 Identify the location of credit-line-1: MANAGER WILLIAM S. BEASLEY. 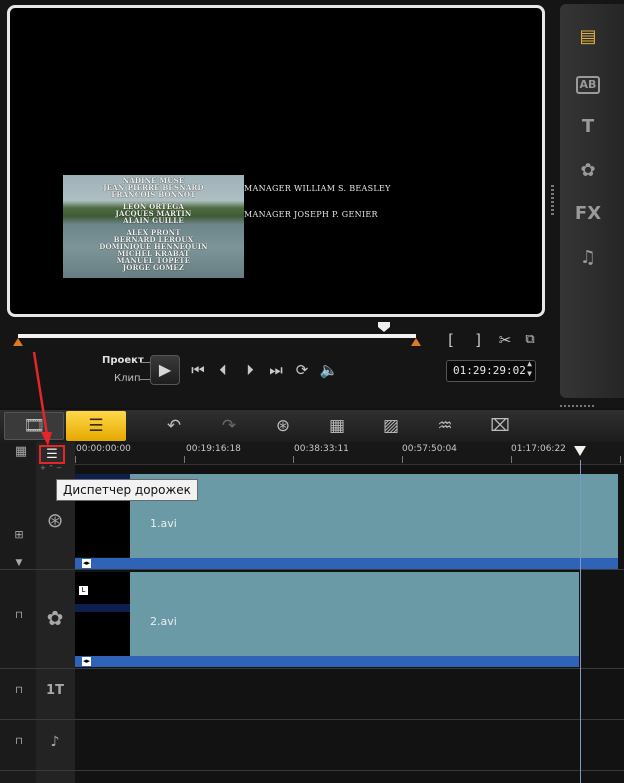
(317, 188).